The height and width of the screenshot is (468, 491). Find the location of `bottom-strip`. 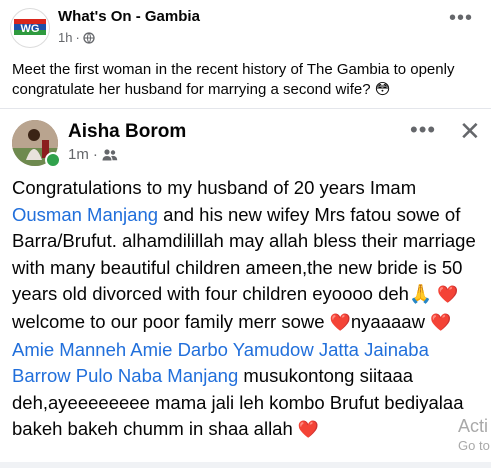

bottom-strip is located at coordinates (245, 465).